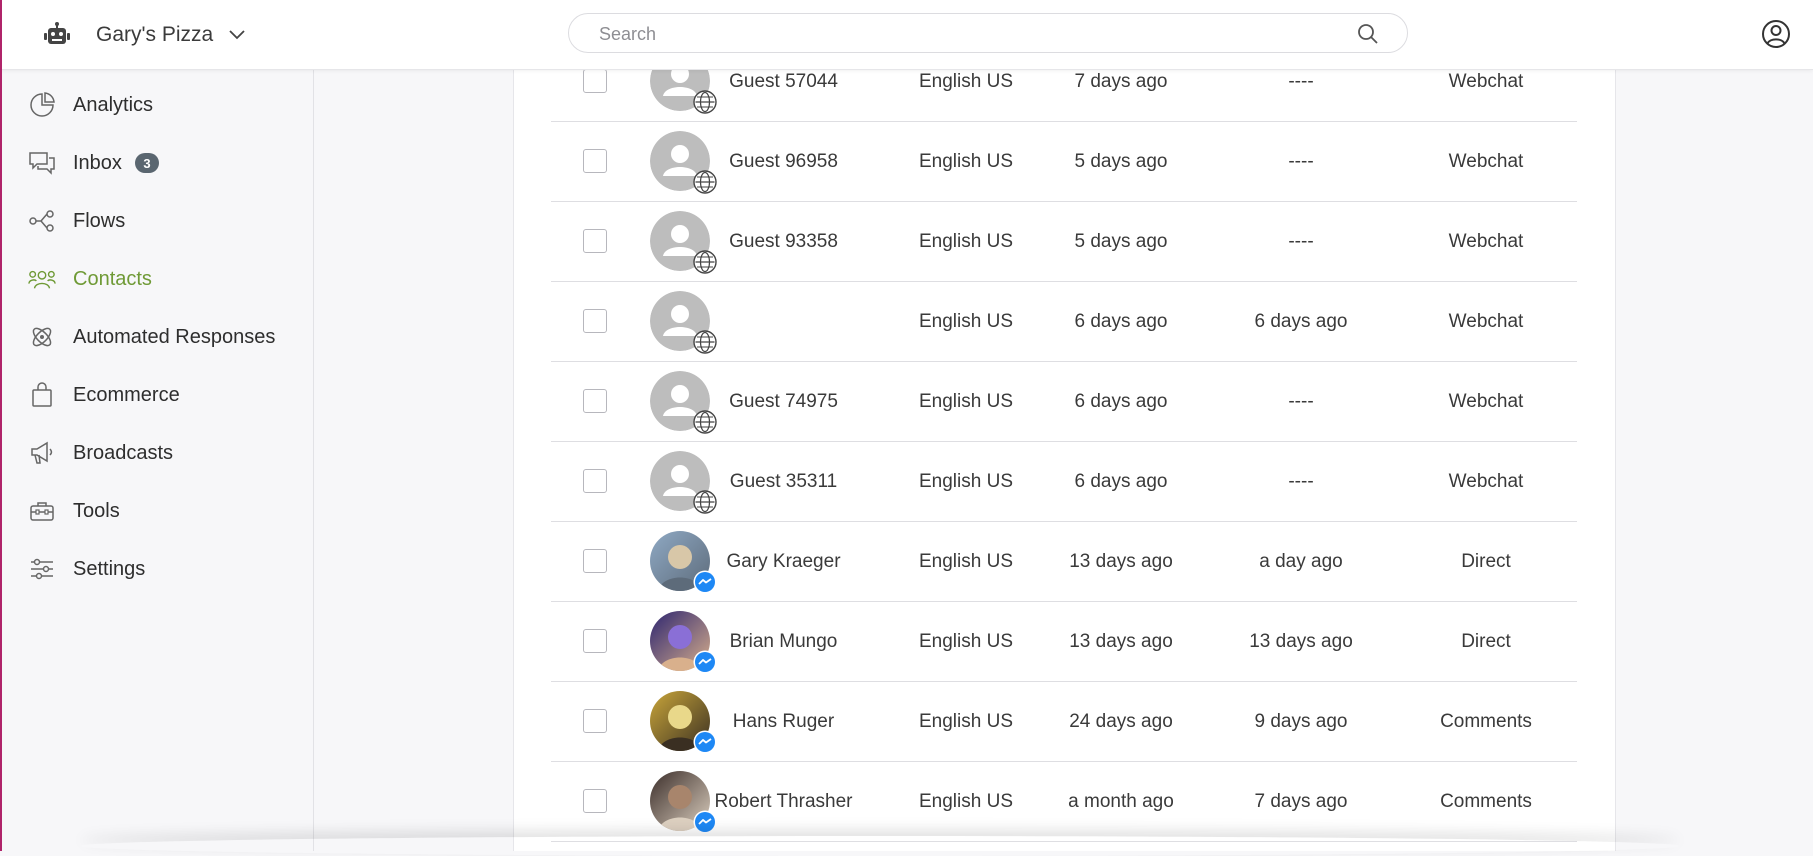  I want to click on contact-last-seen: 9 days ago, so click(1301, 721).